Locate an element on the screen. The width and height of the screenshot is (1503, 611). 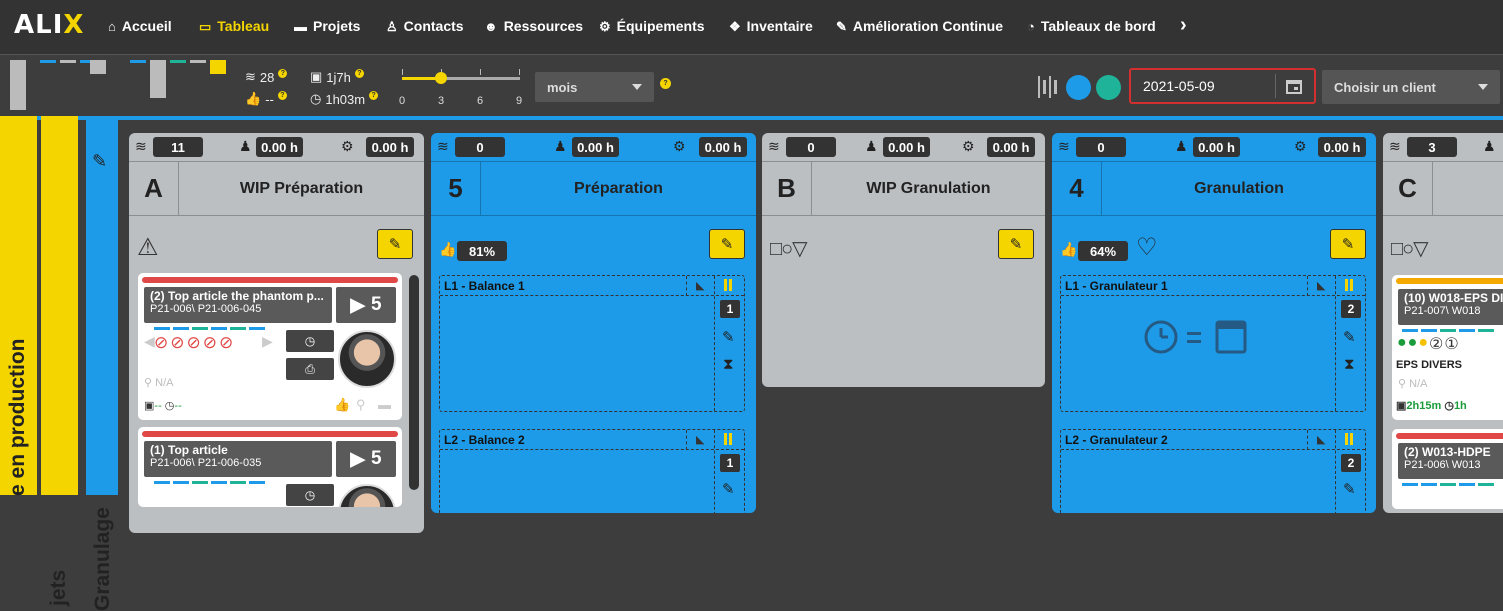
column-title: WIP Granulation is located at coordinates (928, 188).